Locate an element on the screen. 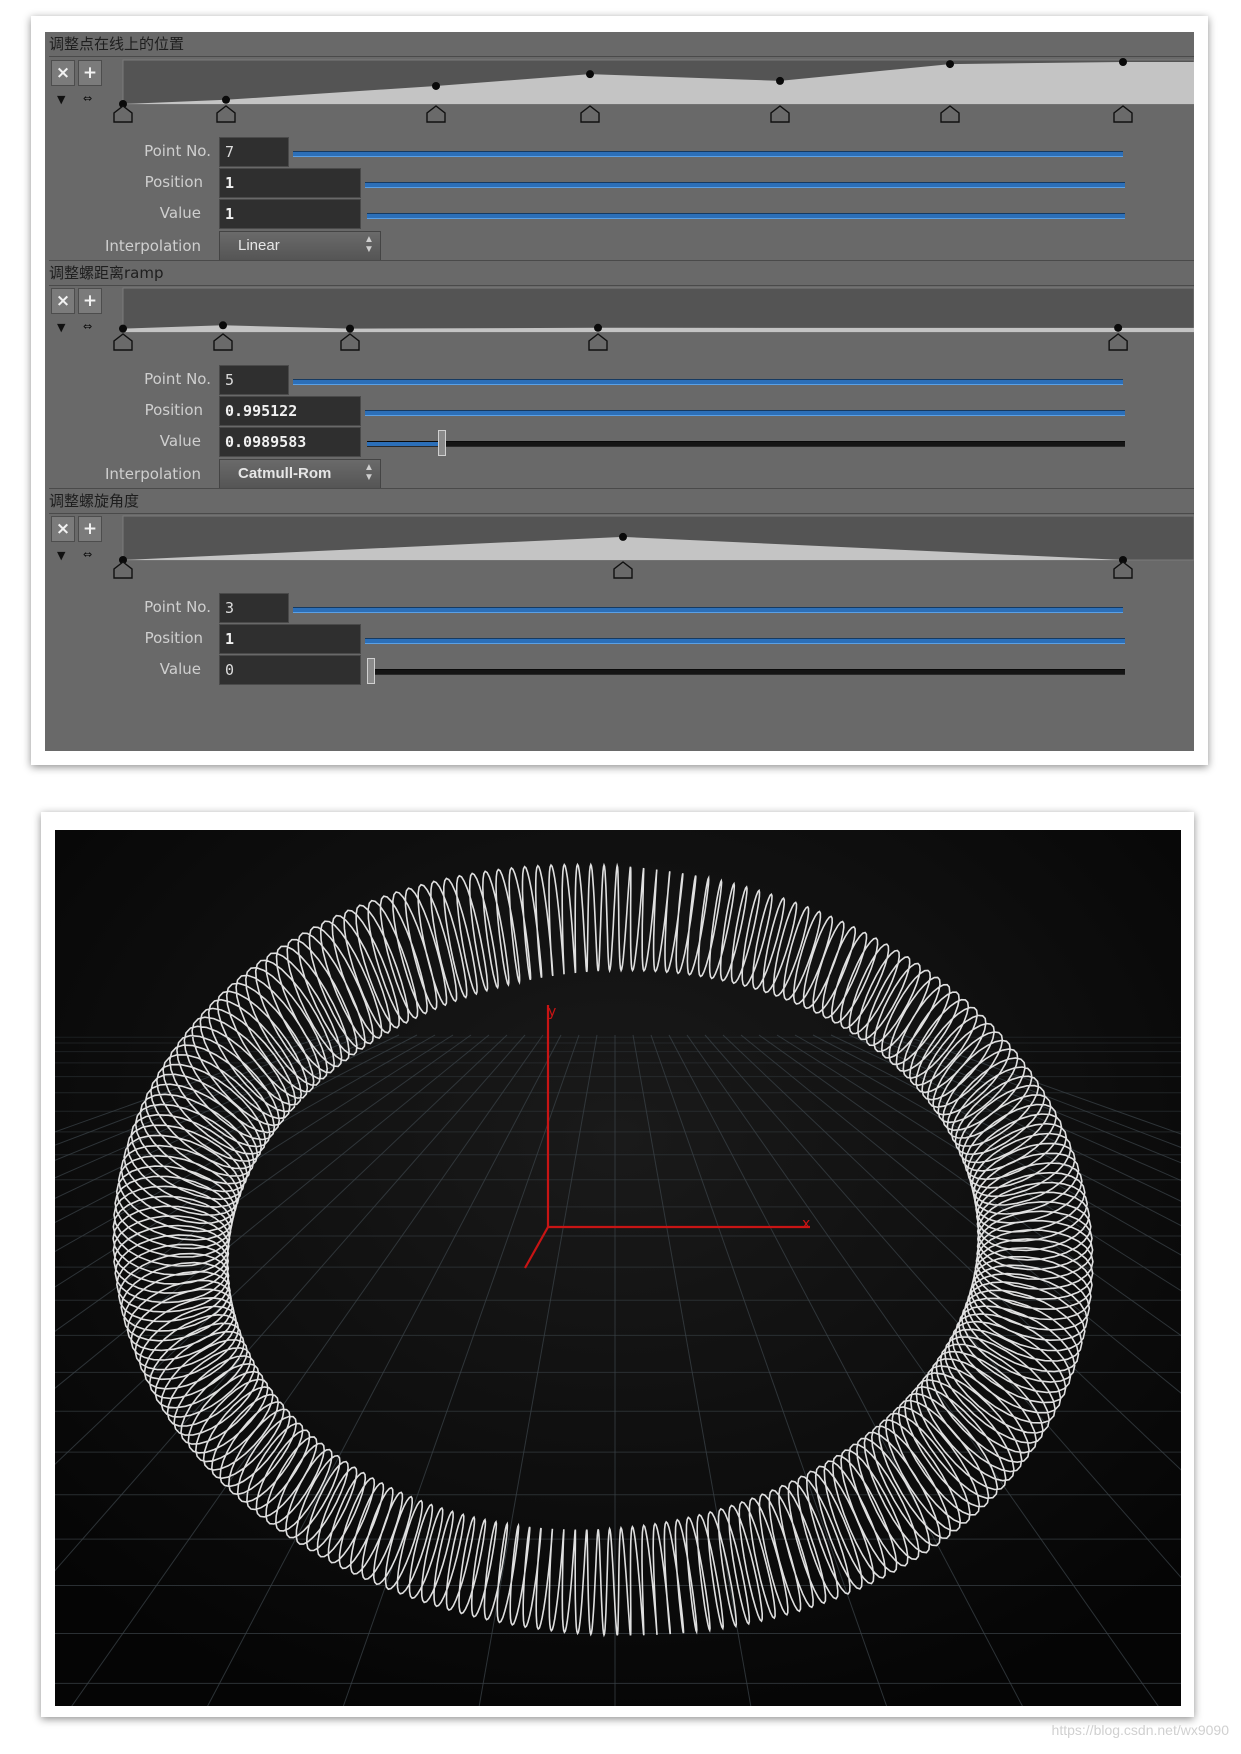  section-title-rotation: 调整螺旋角度 is located at coordinates (621, 501).